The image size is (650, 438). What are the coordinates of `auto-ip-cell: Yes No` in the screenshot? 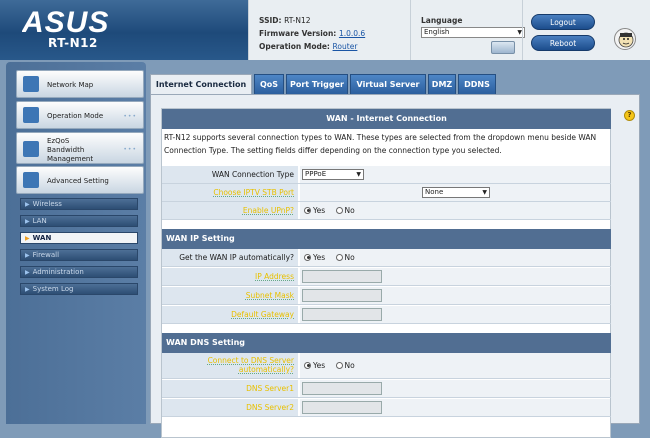 It's located at (455, 257).